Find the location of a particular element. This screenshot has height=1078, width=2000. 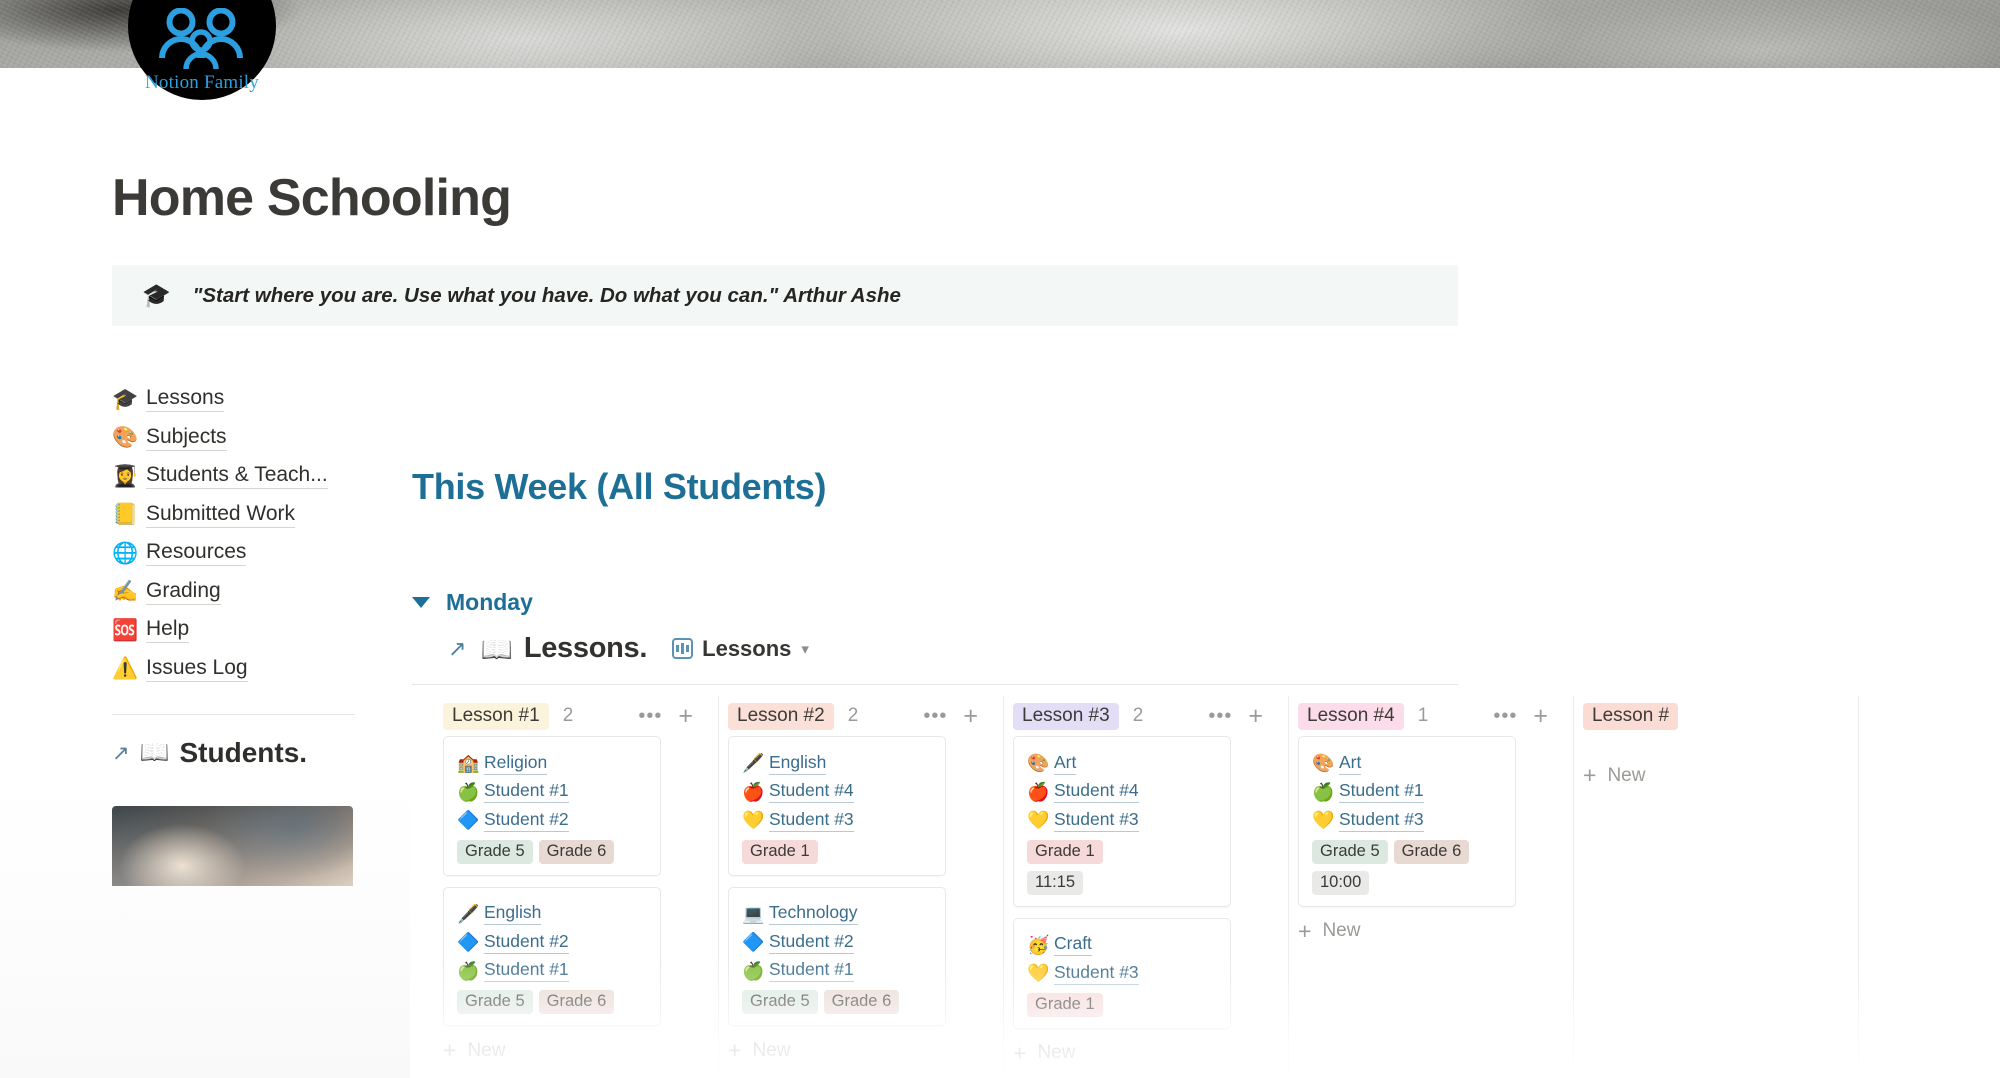

board-view-icon is located at coordinates (683, 648).